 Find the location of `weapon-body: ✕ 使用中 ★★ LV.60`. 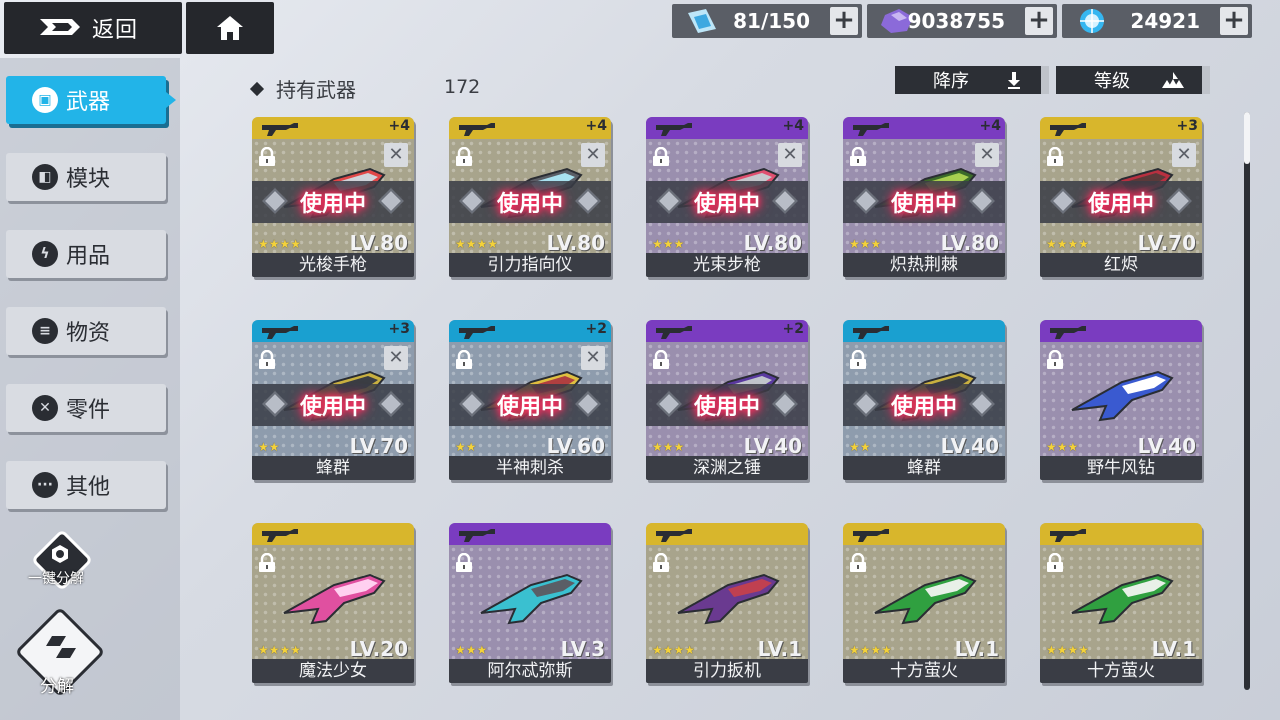

weapon-body: ✕ 使用中 ★★ LV.60 is located at coordinates (530, 400).